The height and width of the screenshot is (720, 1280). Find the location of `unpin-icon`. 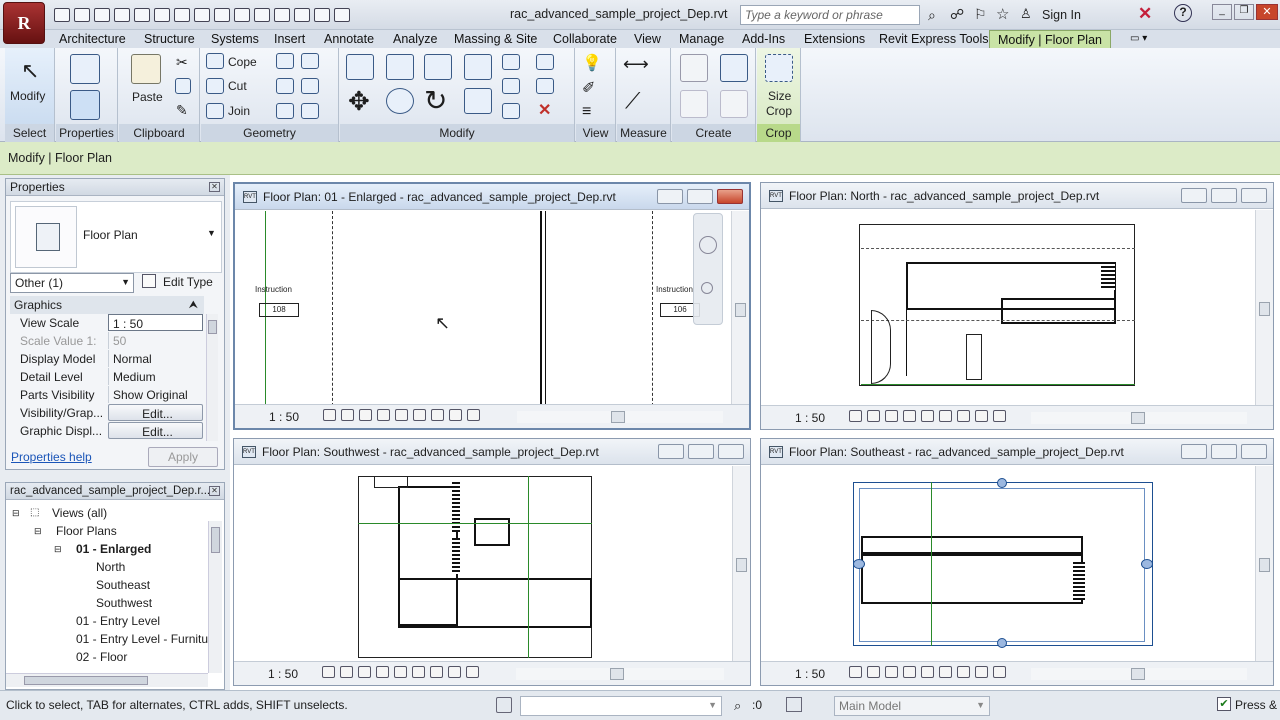

unpin-icon is located at coordinates (545, 86).